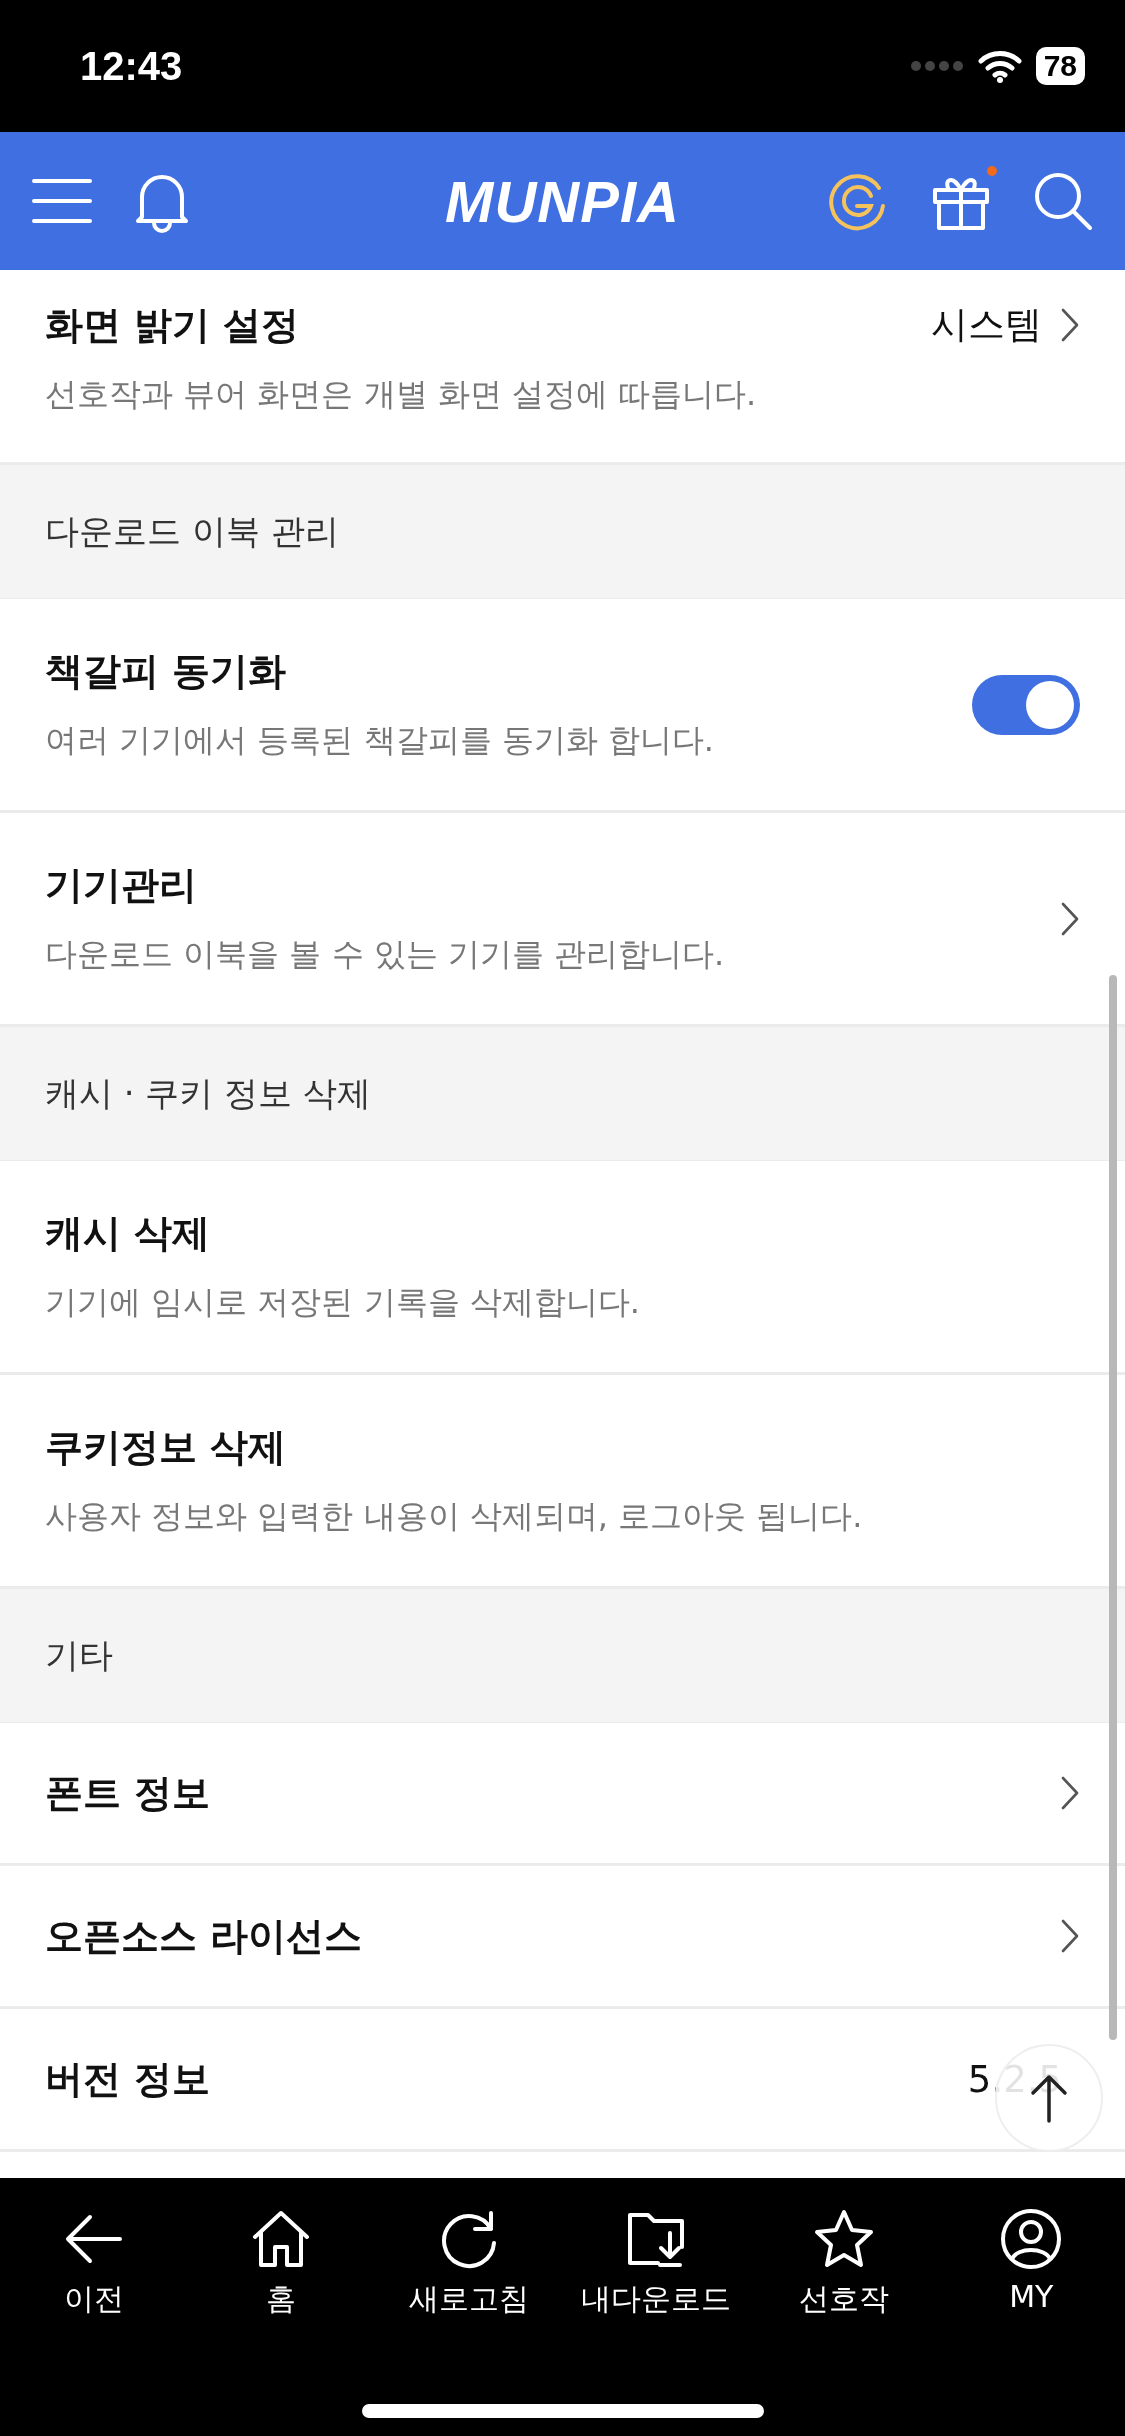  I want to click on nav-tab: 이전, so click(94, 2321).